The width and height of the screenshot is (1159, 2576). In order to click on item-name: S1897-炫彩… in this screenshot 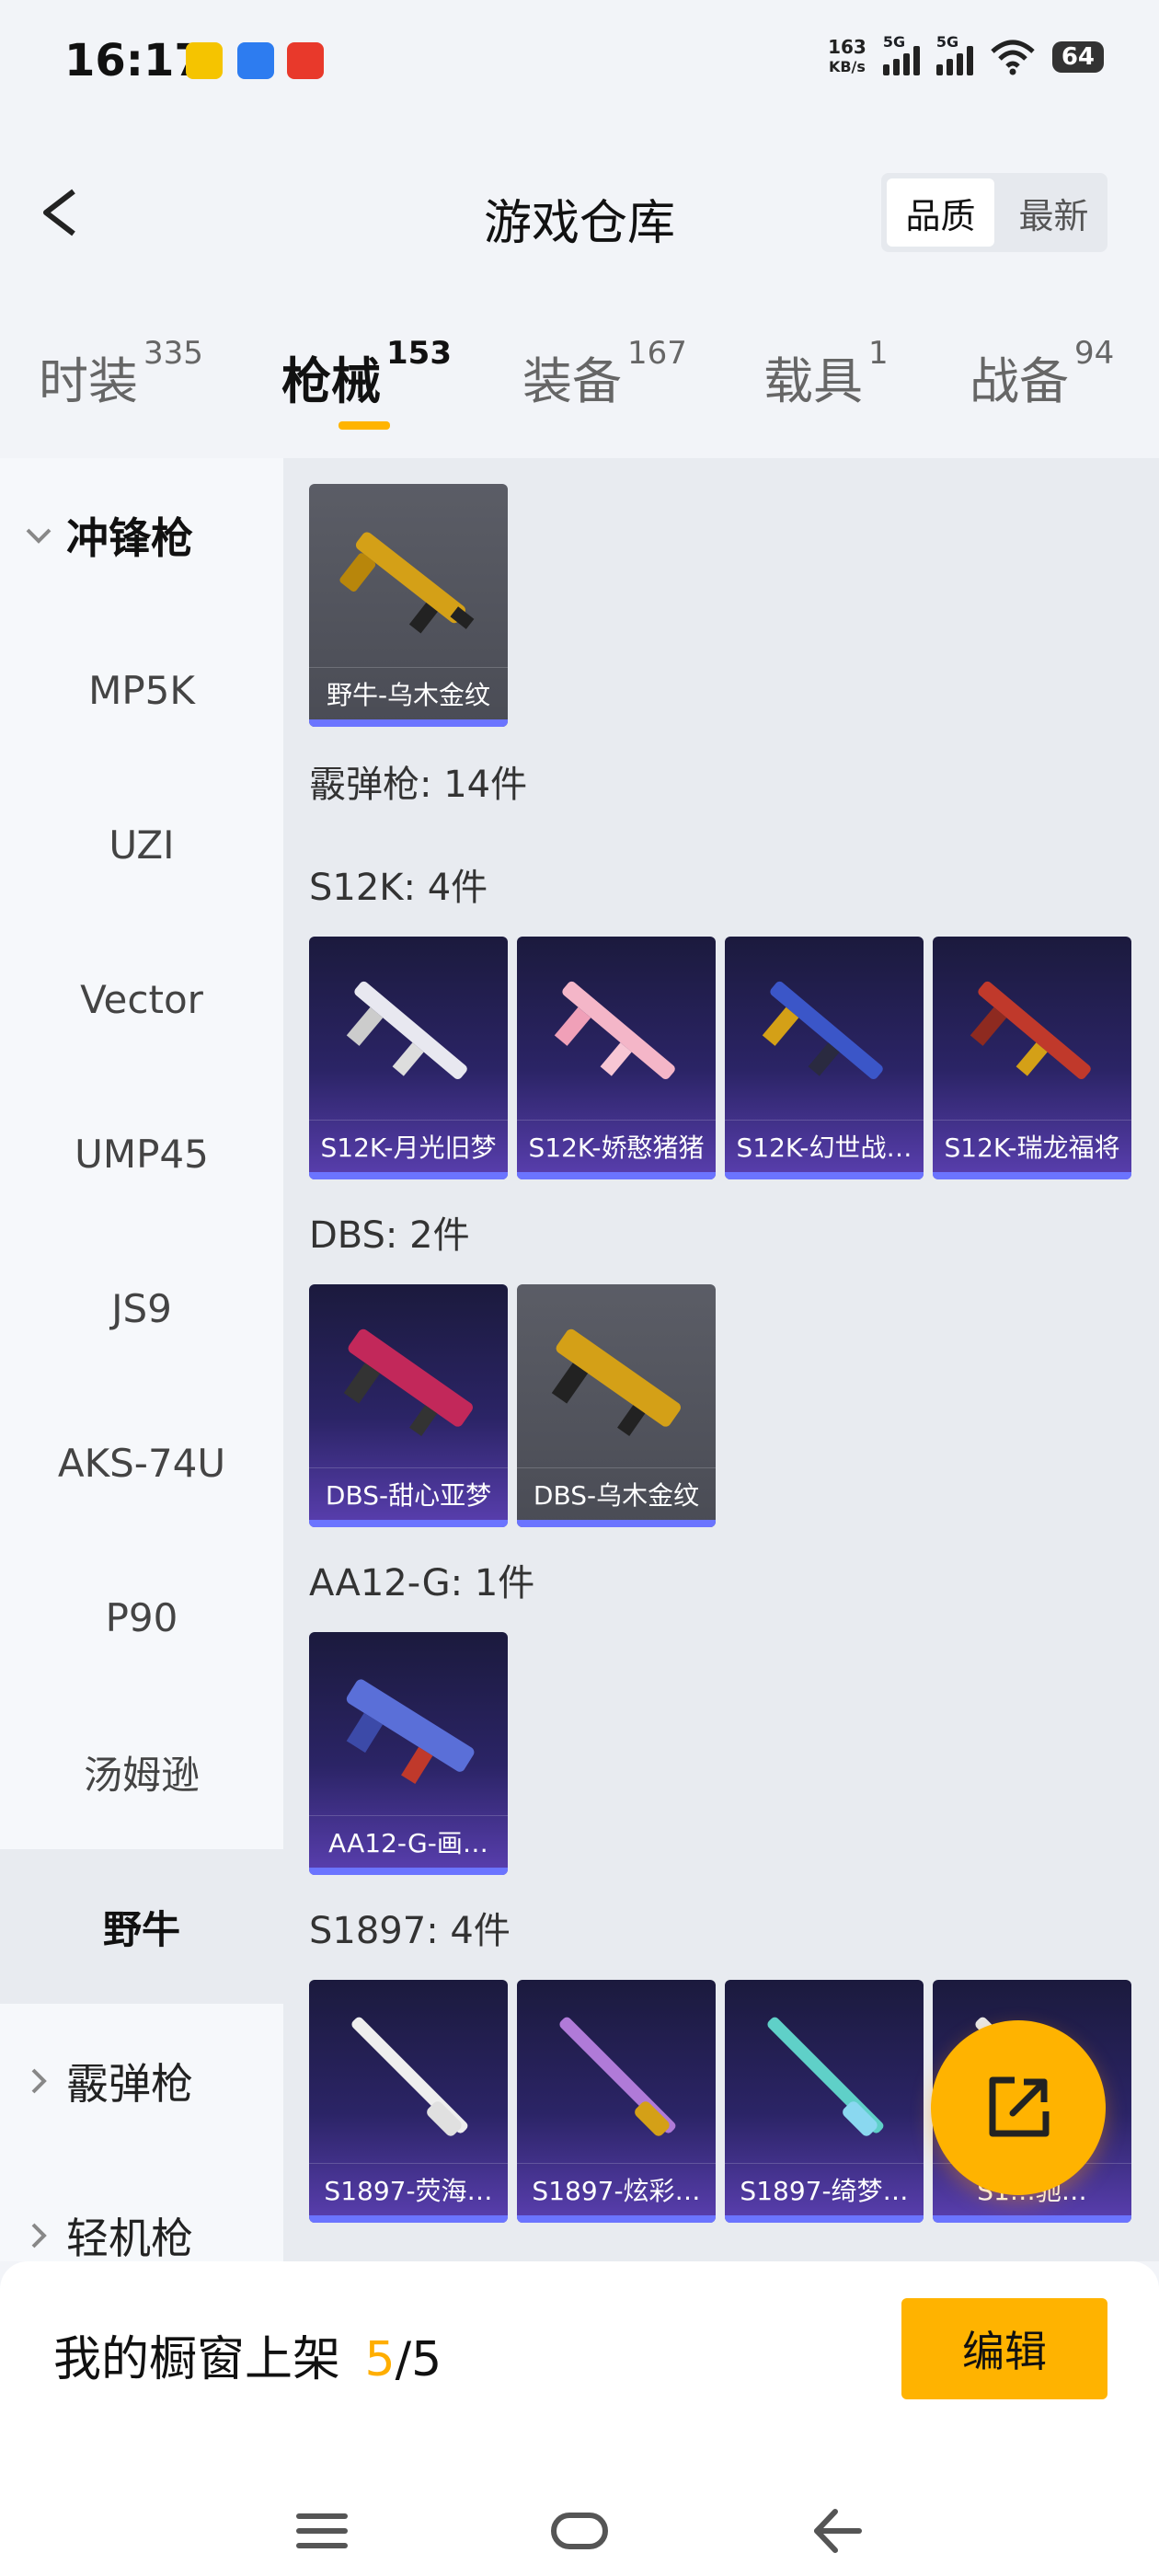, I will do `click(616, 2189)`.